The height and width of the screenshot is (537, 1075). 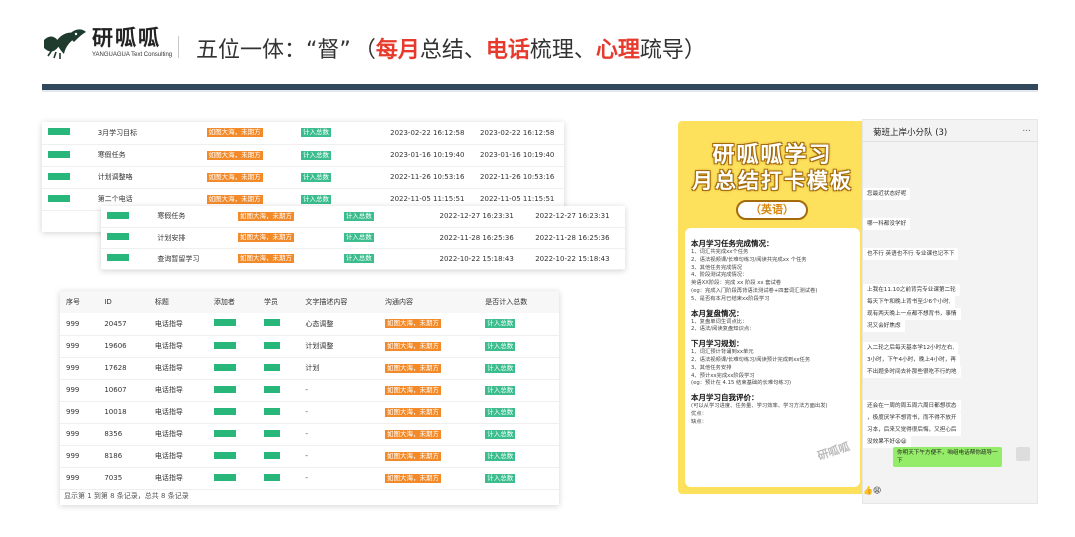 I want to click on title-seg-sort: 梳理、, so click(x=562, y=50).